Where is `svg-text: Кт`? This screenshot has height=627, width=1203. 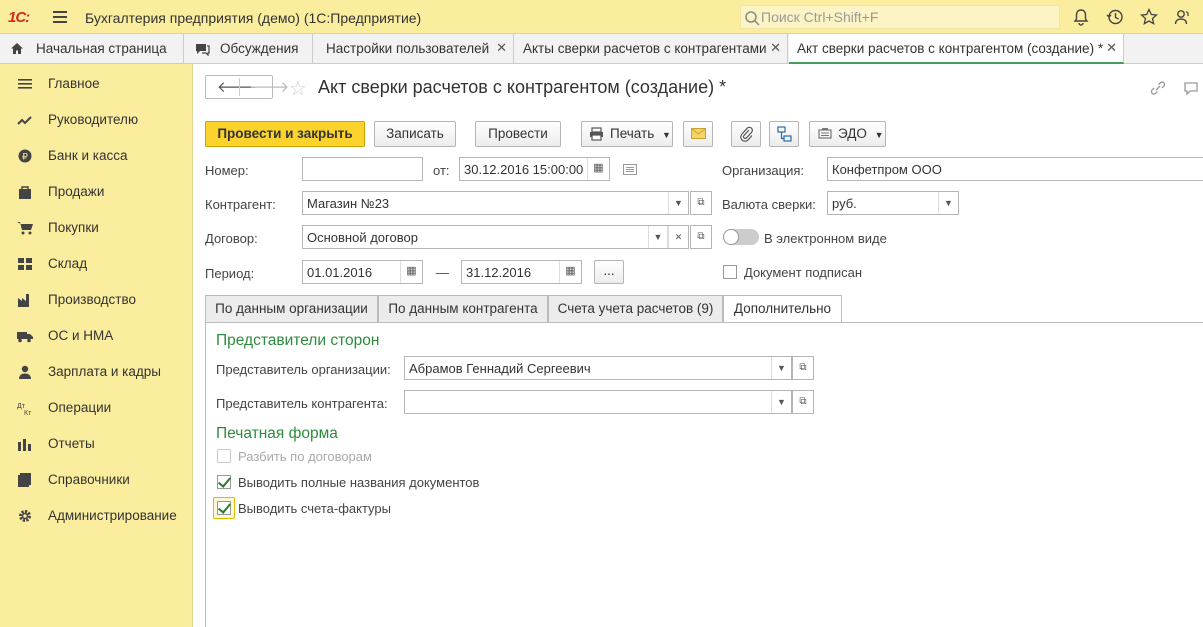
svg-text: Кт is located at coordinates (28, 412).